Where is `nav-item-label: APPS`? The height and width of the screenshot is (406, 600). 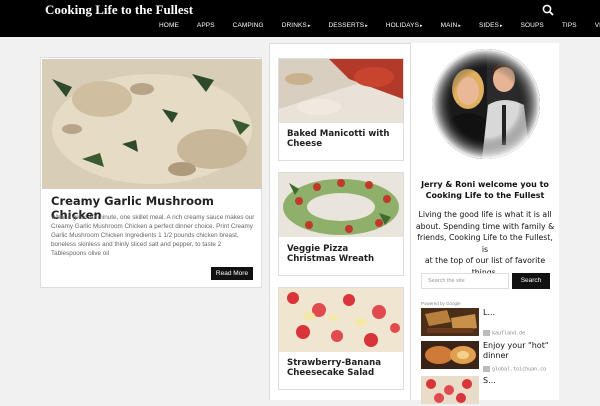 nav-item-label: APPS is located at coordinates (205, 25).